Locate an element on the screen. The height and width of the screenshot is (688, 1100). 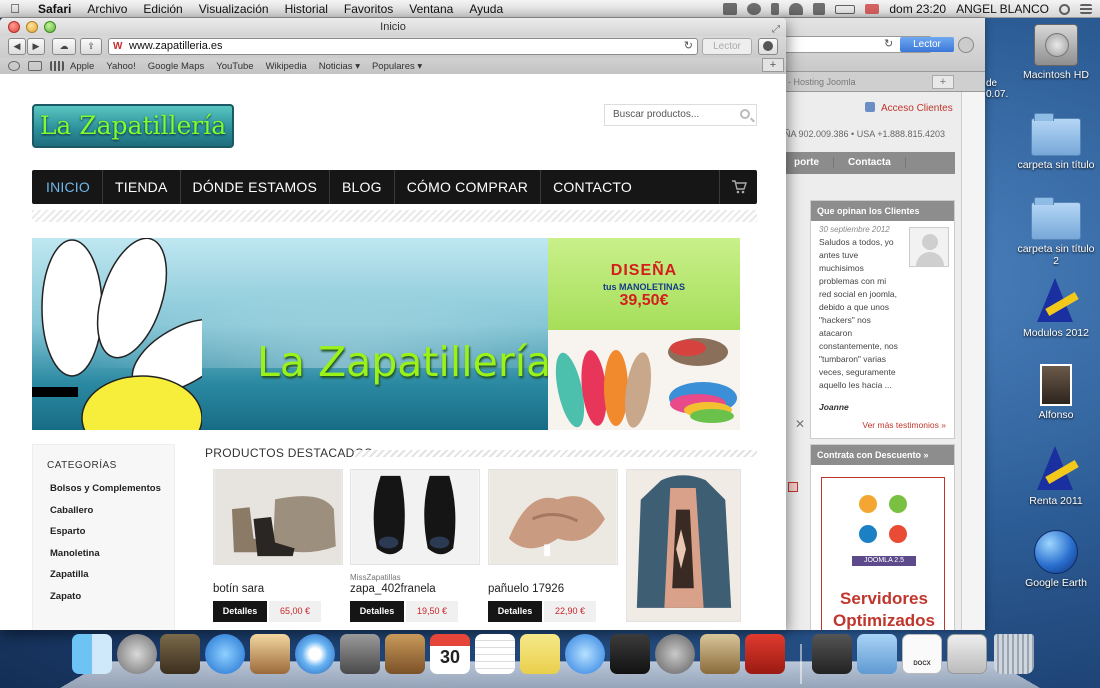
time-machine-icon is located at coordinates (754, 9).